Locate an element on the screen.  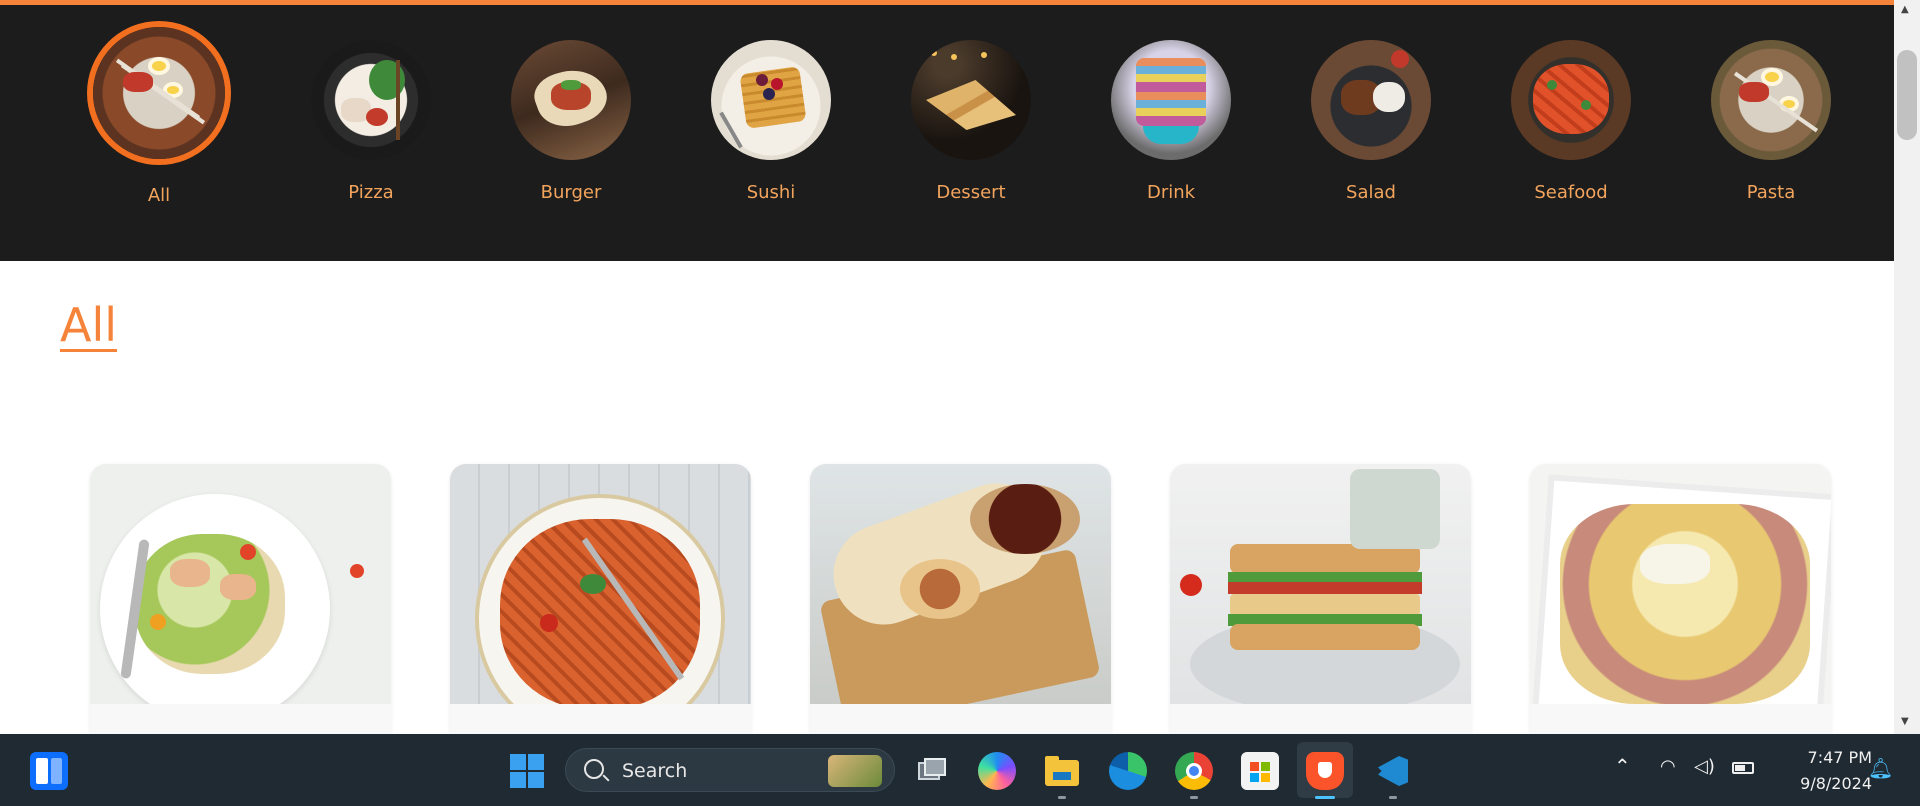
category-sushi-image is located at coordinates (771, 100).